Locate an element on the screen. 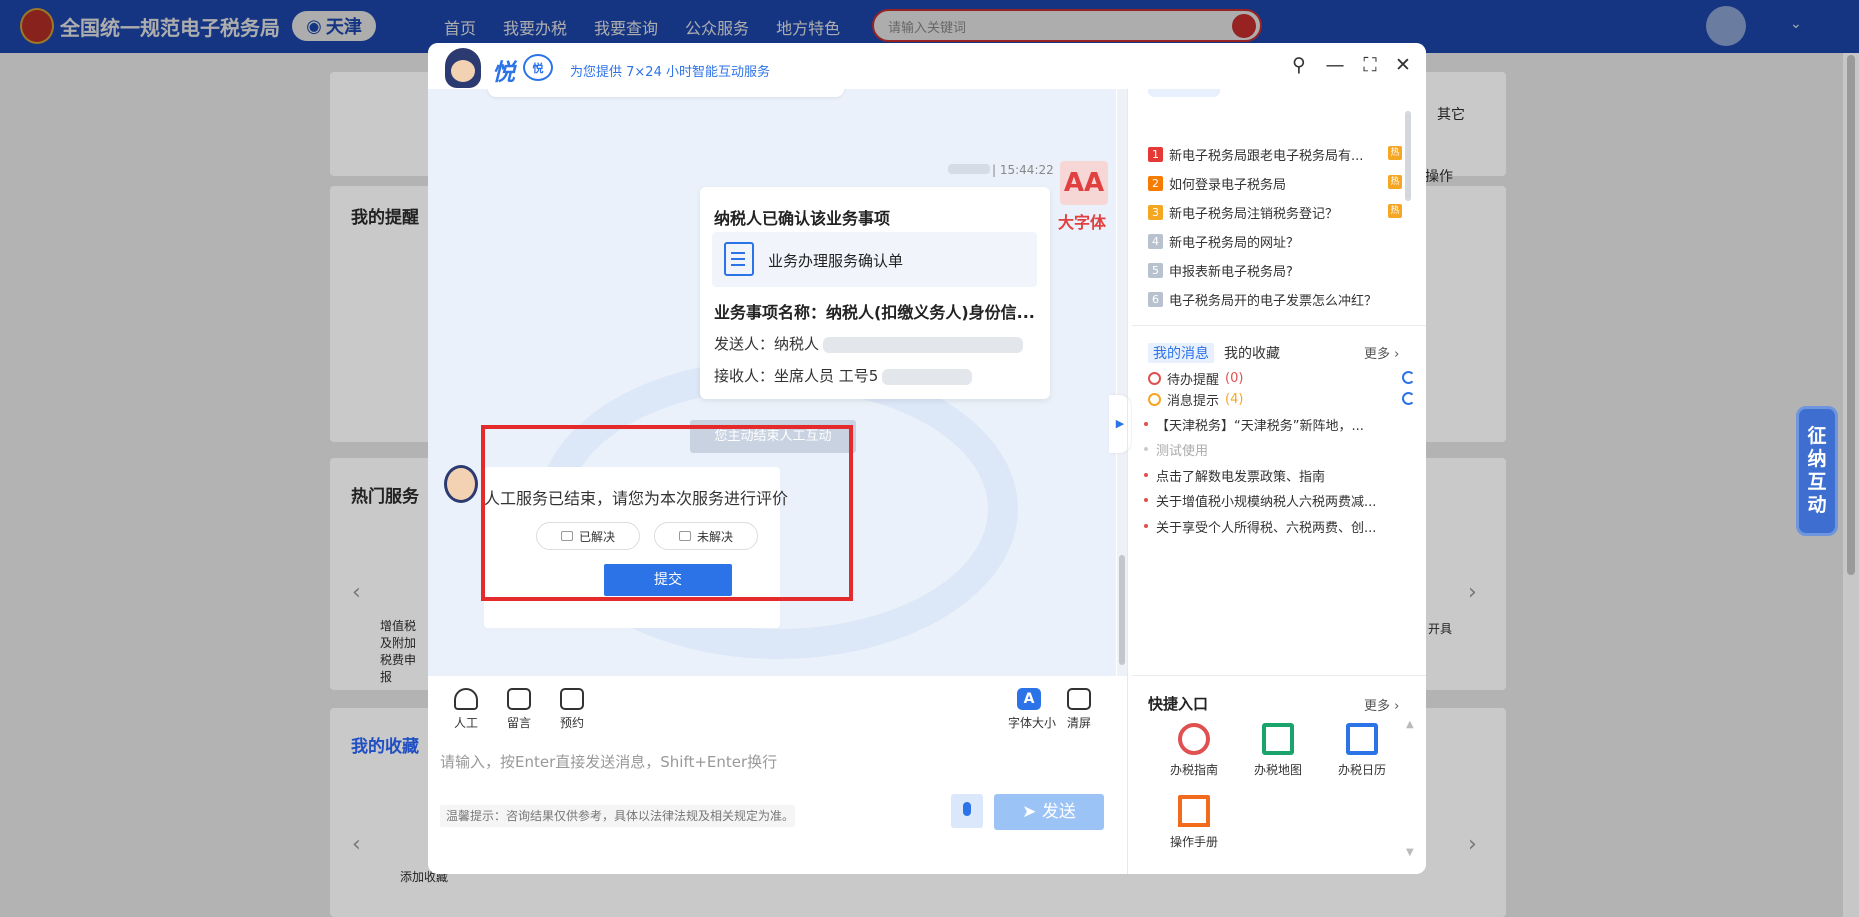 Image resolution: width=1859 pixels, height=917 pixels. message-timestamp: | 15:44:22 is located at coordinates (1001, 170).